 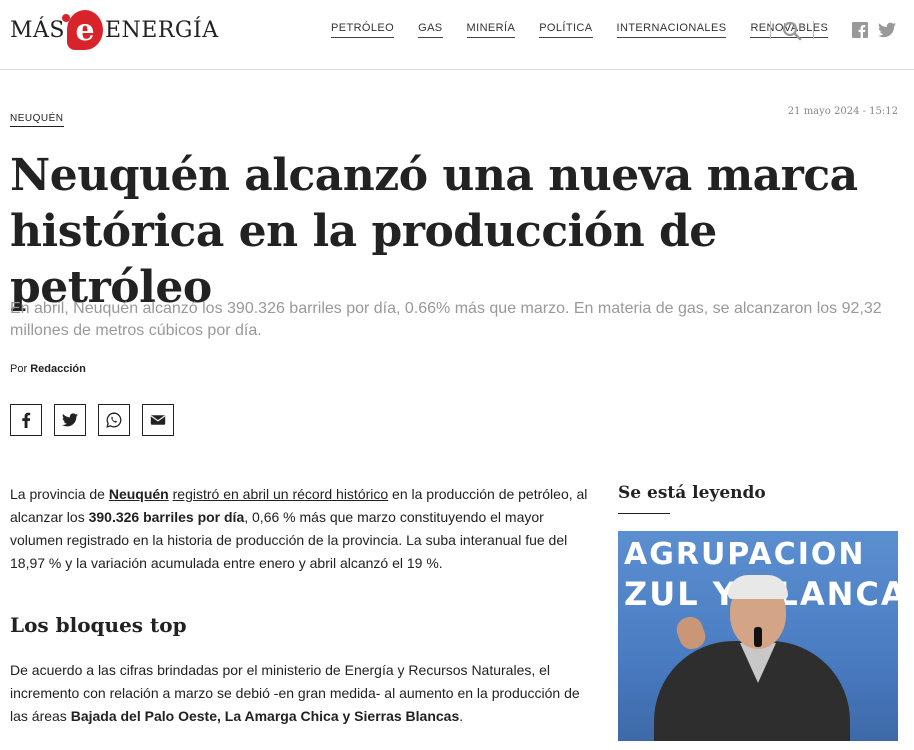 What do you see at coordinates (842, 111) in the screenshot?
I see `article-date: 21 mayo 2024 - 15:12` at bounding box center [842, 111].